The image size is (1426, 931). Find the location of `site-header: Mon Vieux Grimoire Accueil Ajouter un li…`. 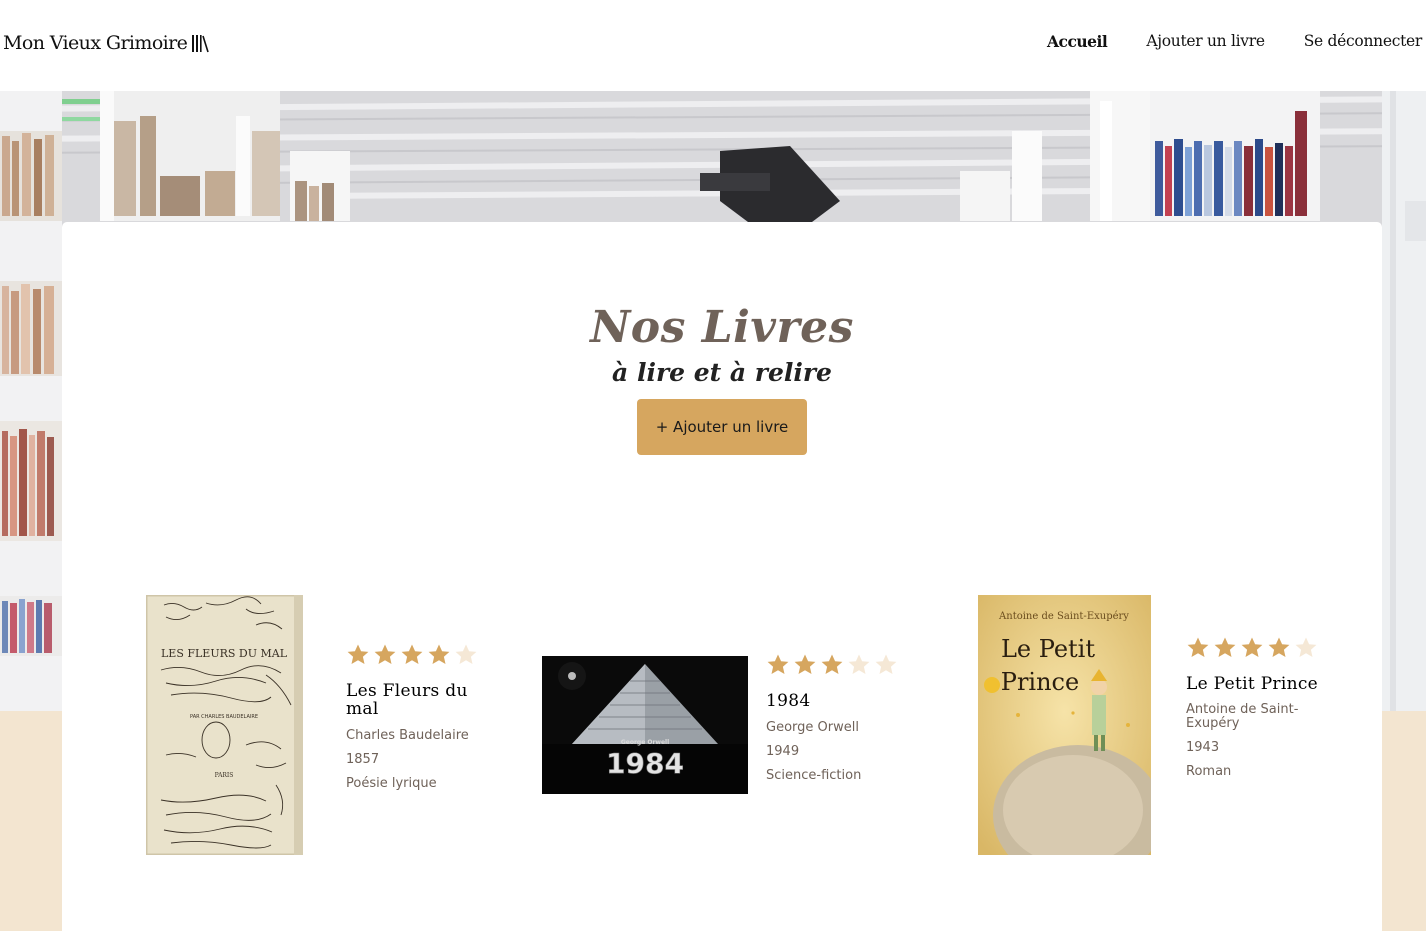

site-header: Mon Vieux Grimoire Accueil Ajouter un li… is located at coordinates (713, 45).